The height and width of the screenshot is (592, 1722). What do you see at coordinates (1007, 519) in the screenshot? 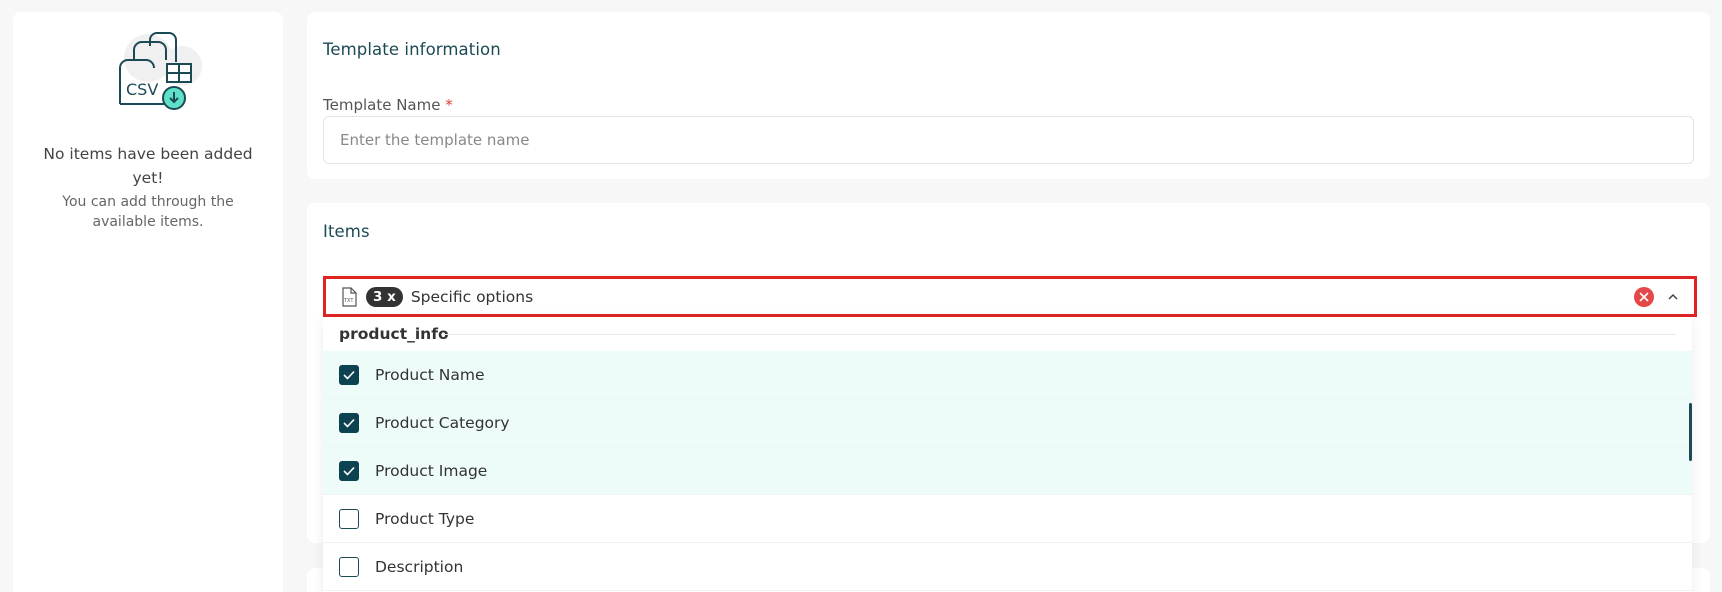
I see `option-product-type: Product Type` at bounding box center [1007, 519].